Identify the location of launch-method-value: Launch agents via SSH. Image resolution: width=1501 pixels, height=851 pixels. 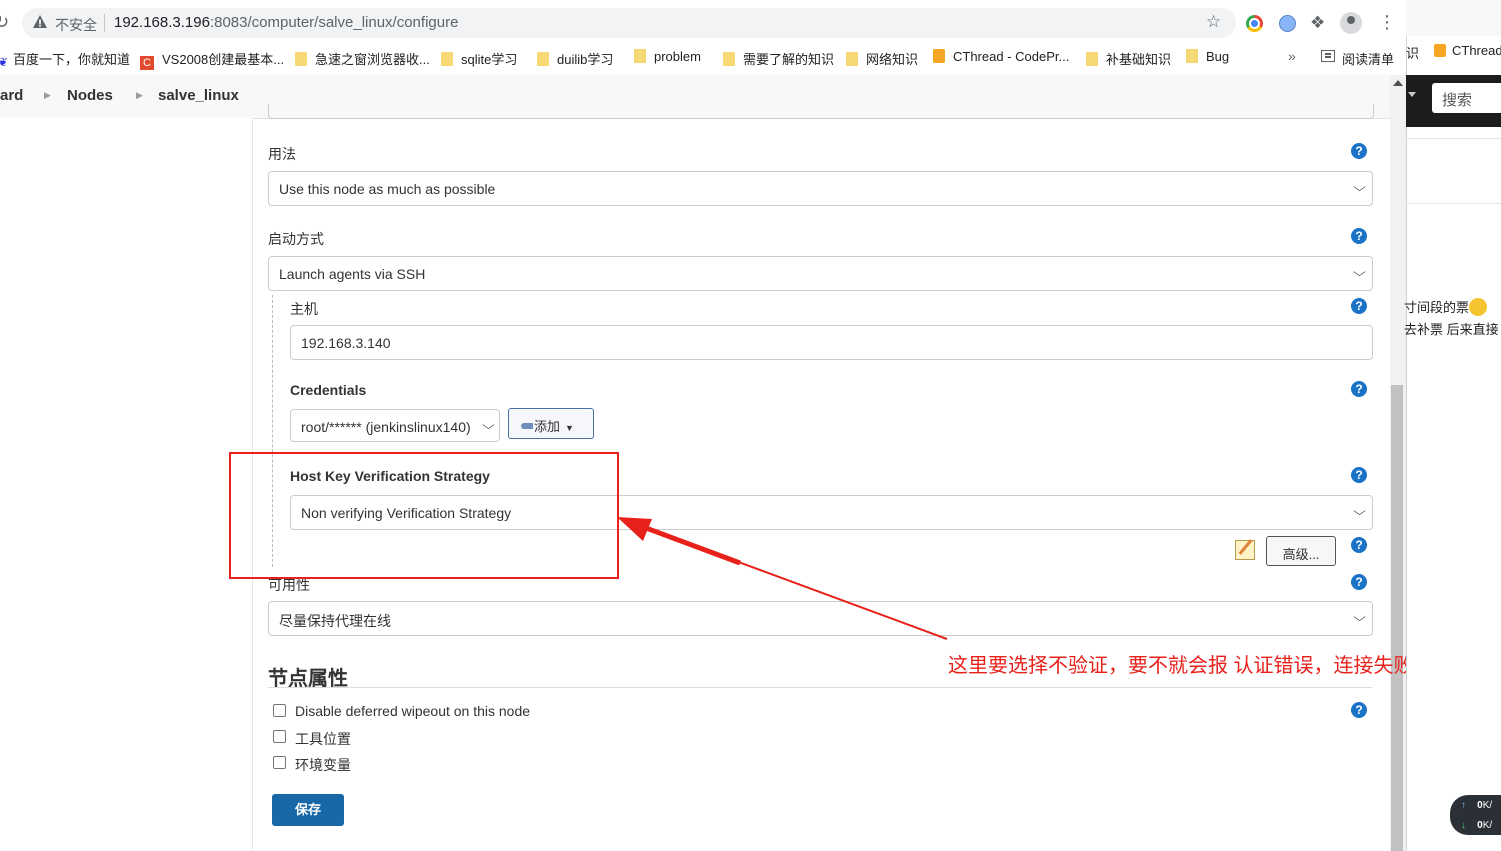
(352, 274).